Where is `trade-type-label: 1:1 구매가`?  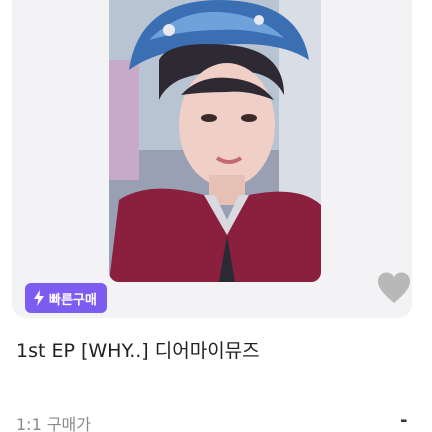 trade-type-label: 1:1 구매가 is located at coordinates (53, 423).